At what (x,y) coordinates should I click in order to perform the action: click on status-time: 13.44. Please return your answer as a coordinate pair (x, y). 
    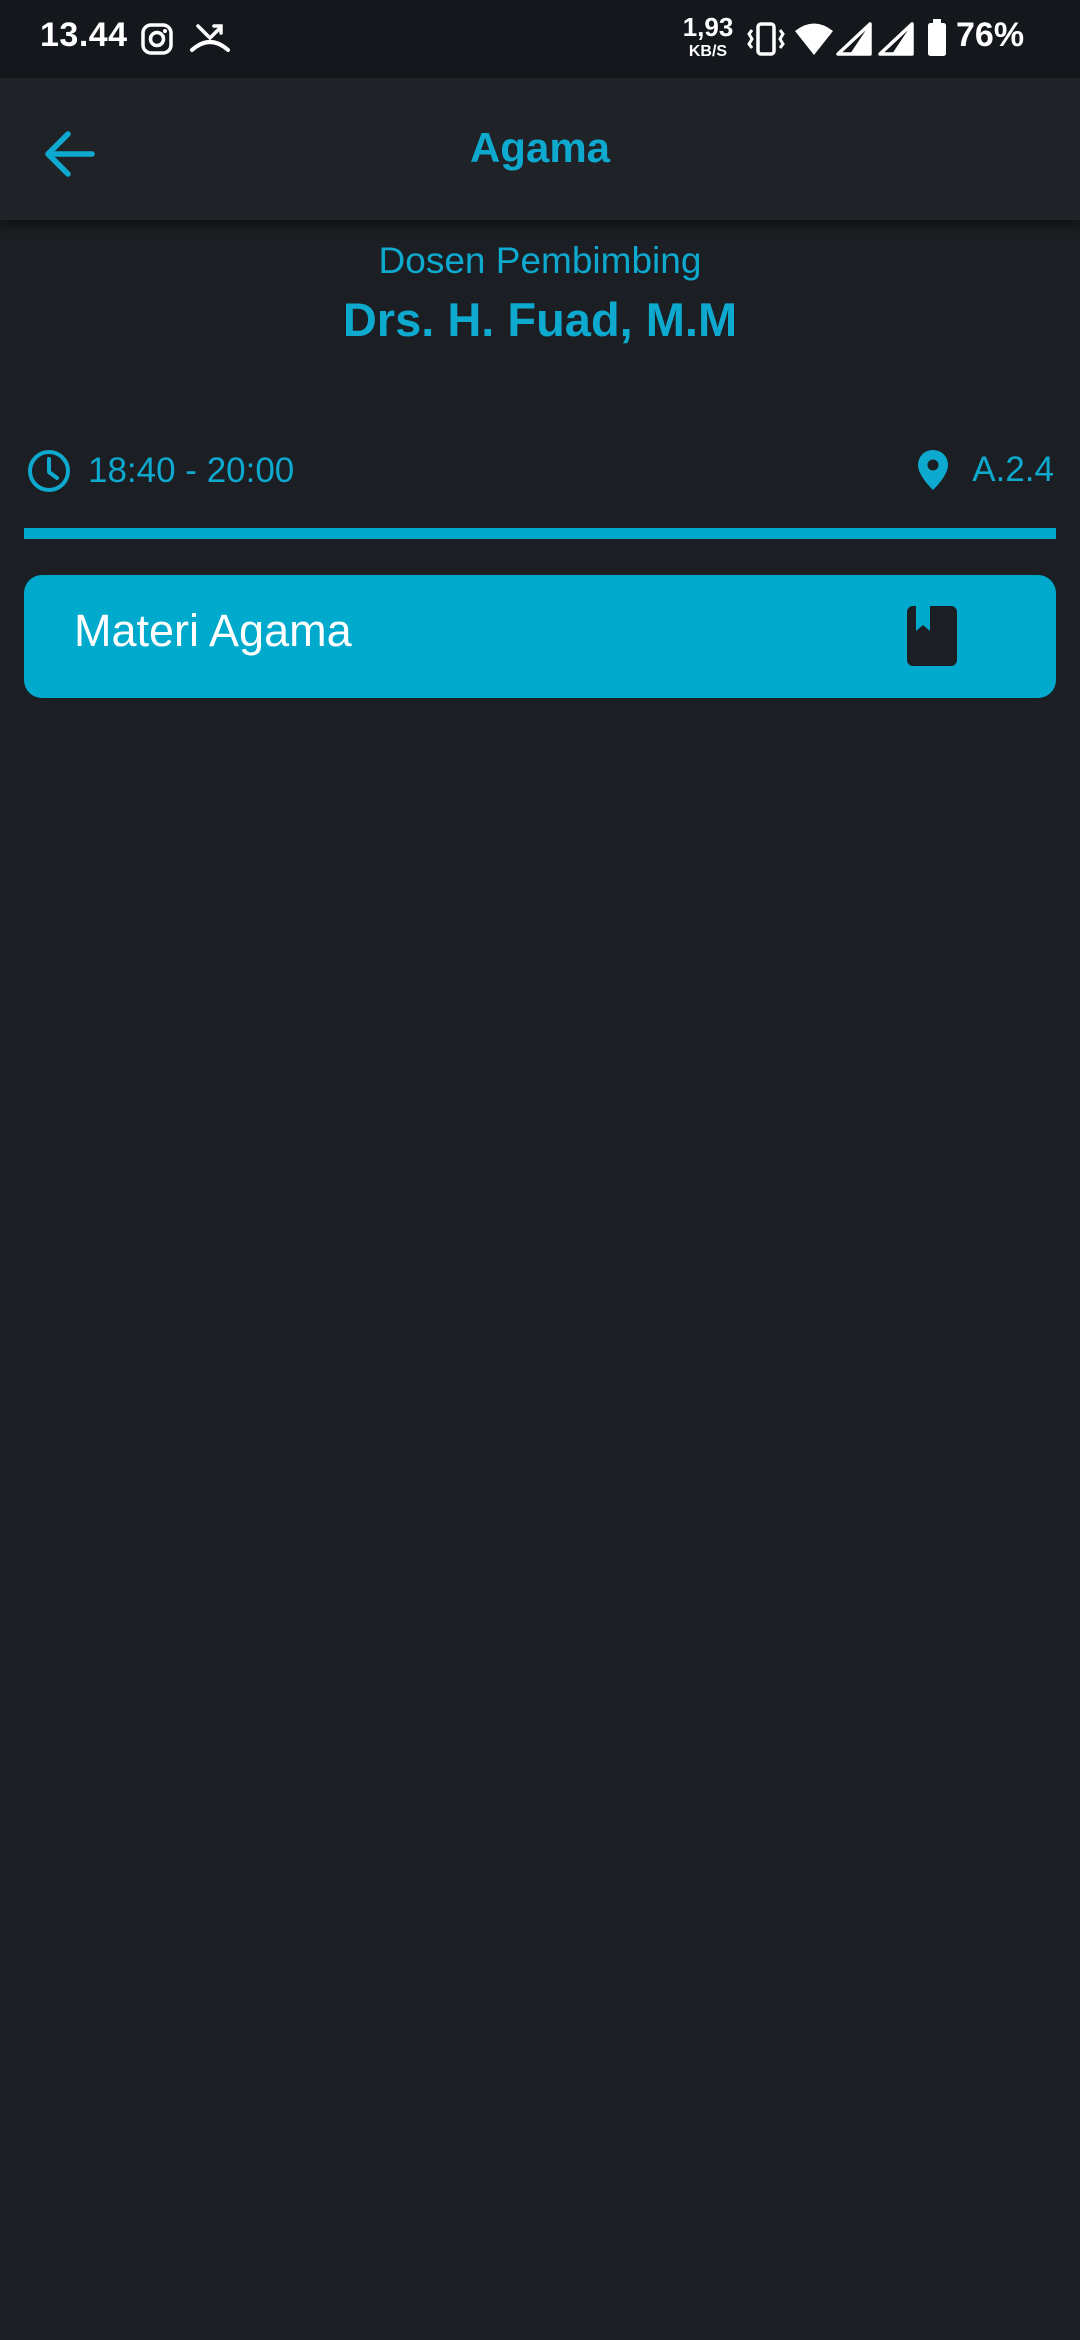
    Looking at the image, I should click on (84, 35).